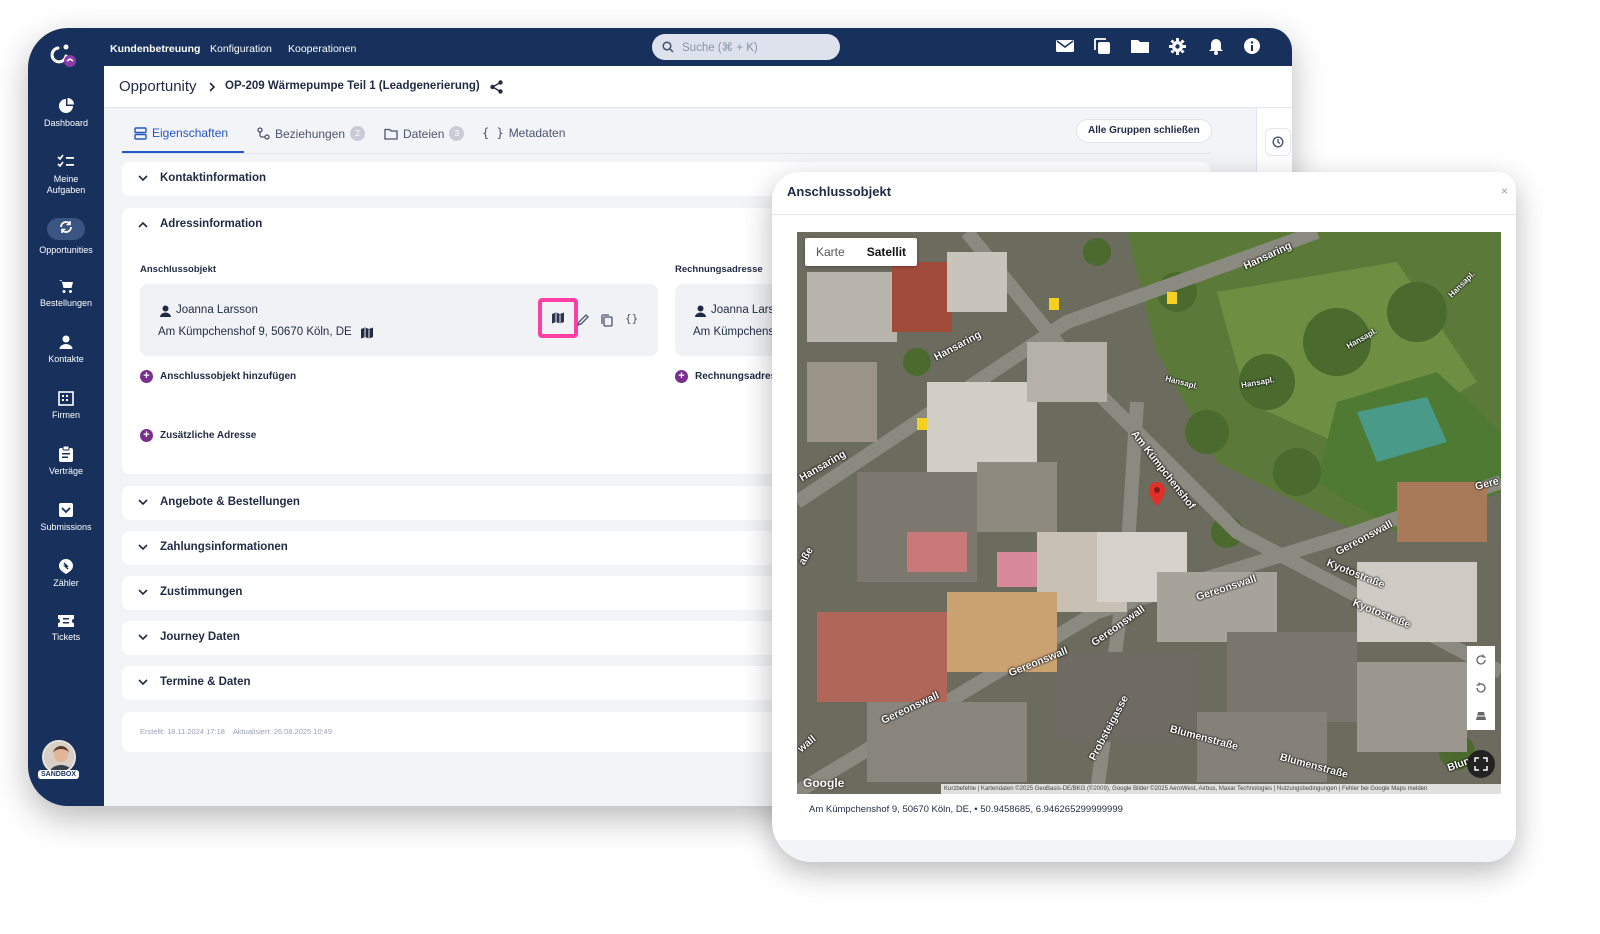 This screenshot has height=934, width=1600. What do you see at coordinates (746, 47) in the screenshot?
I see `search-input: Suche (⌘ + K)` at bounding box center [746, 47].